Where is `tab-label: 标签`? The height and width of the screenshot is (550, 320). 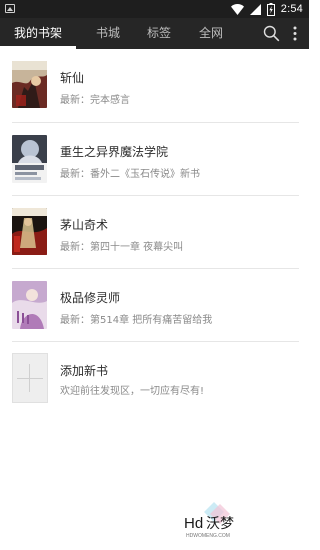
tab-label: 标签 is located at coordinates (158, 33).